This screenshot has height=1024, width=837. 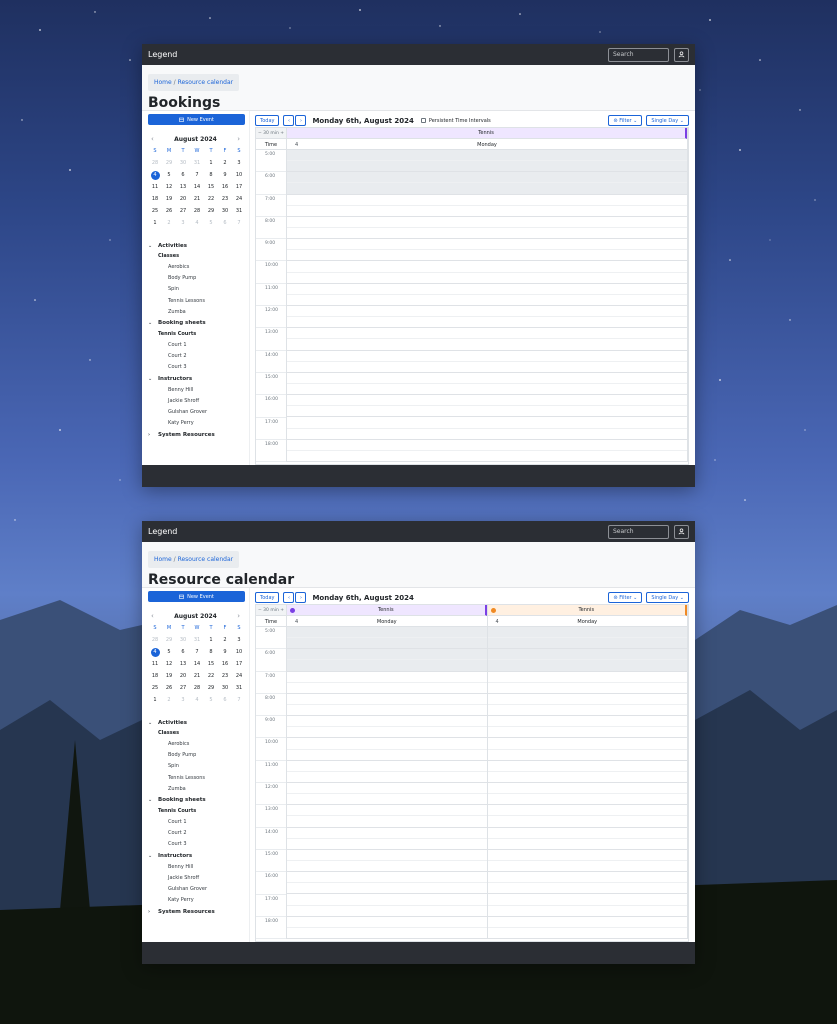 What do you see at coordinates (152, 616) in the screenshot?
I see `prev-month-chevron-icon: ‹` at bounding box center [152, 616].